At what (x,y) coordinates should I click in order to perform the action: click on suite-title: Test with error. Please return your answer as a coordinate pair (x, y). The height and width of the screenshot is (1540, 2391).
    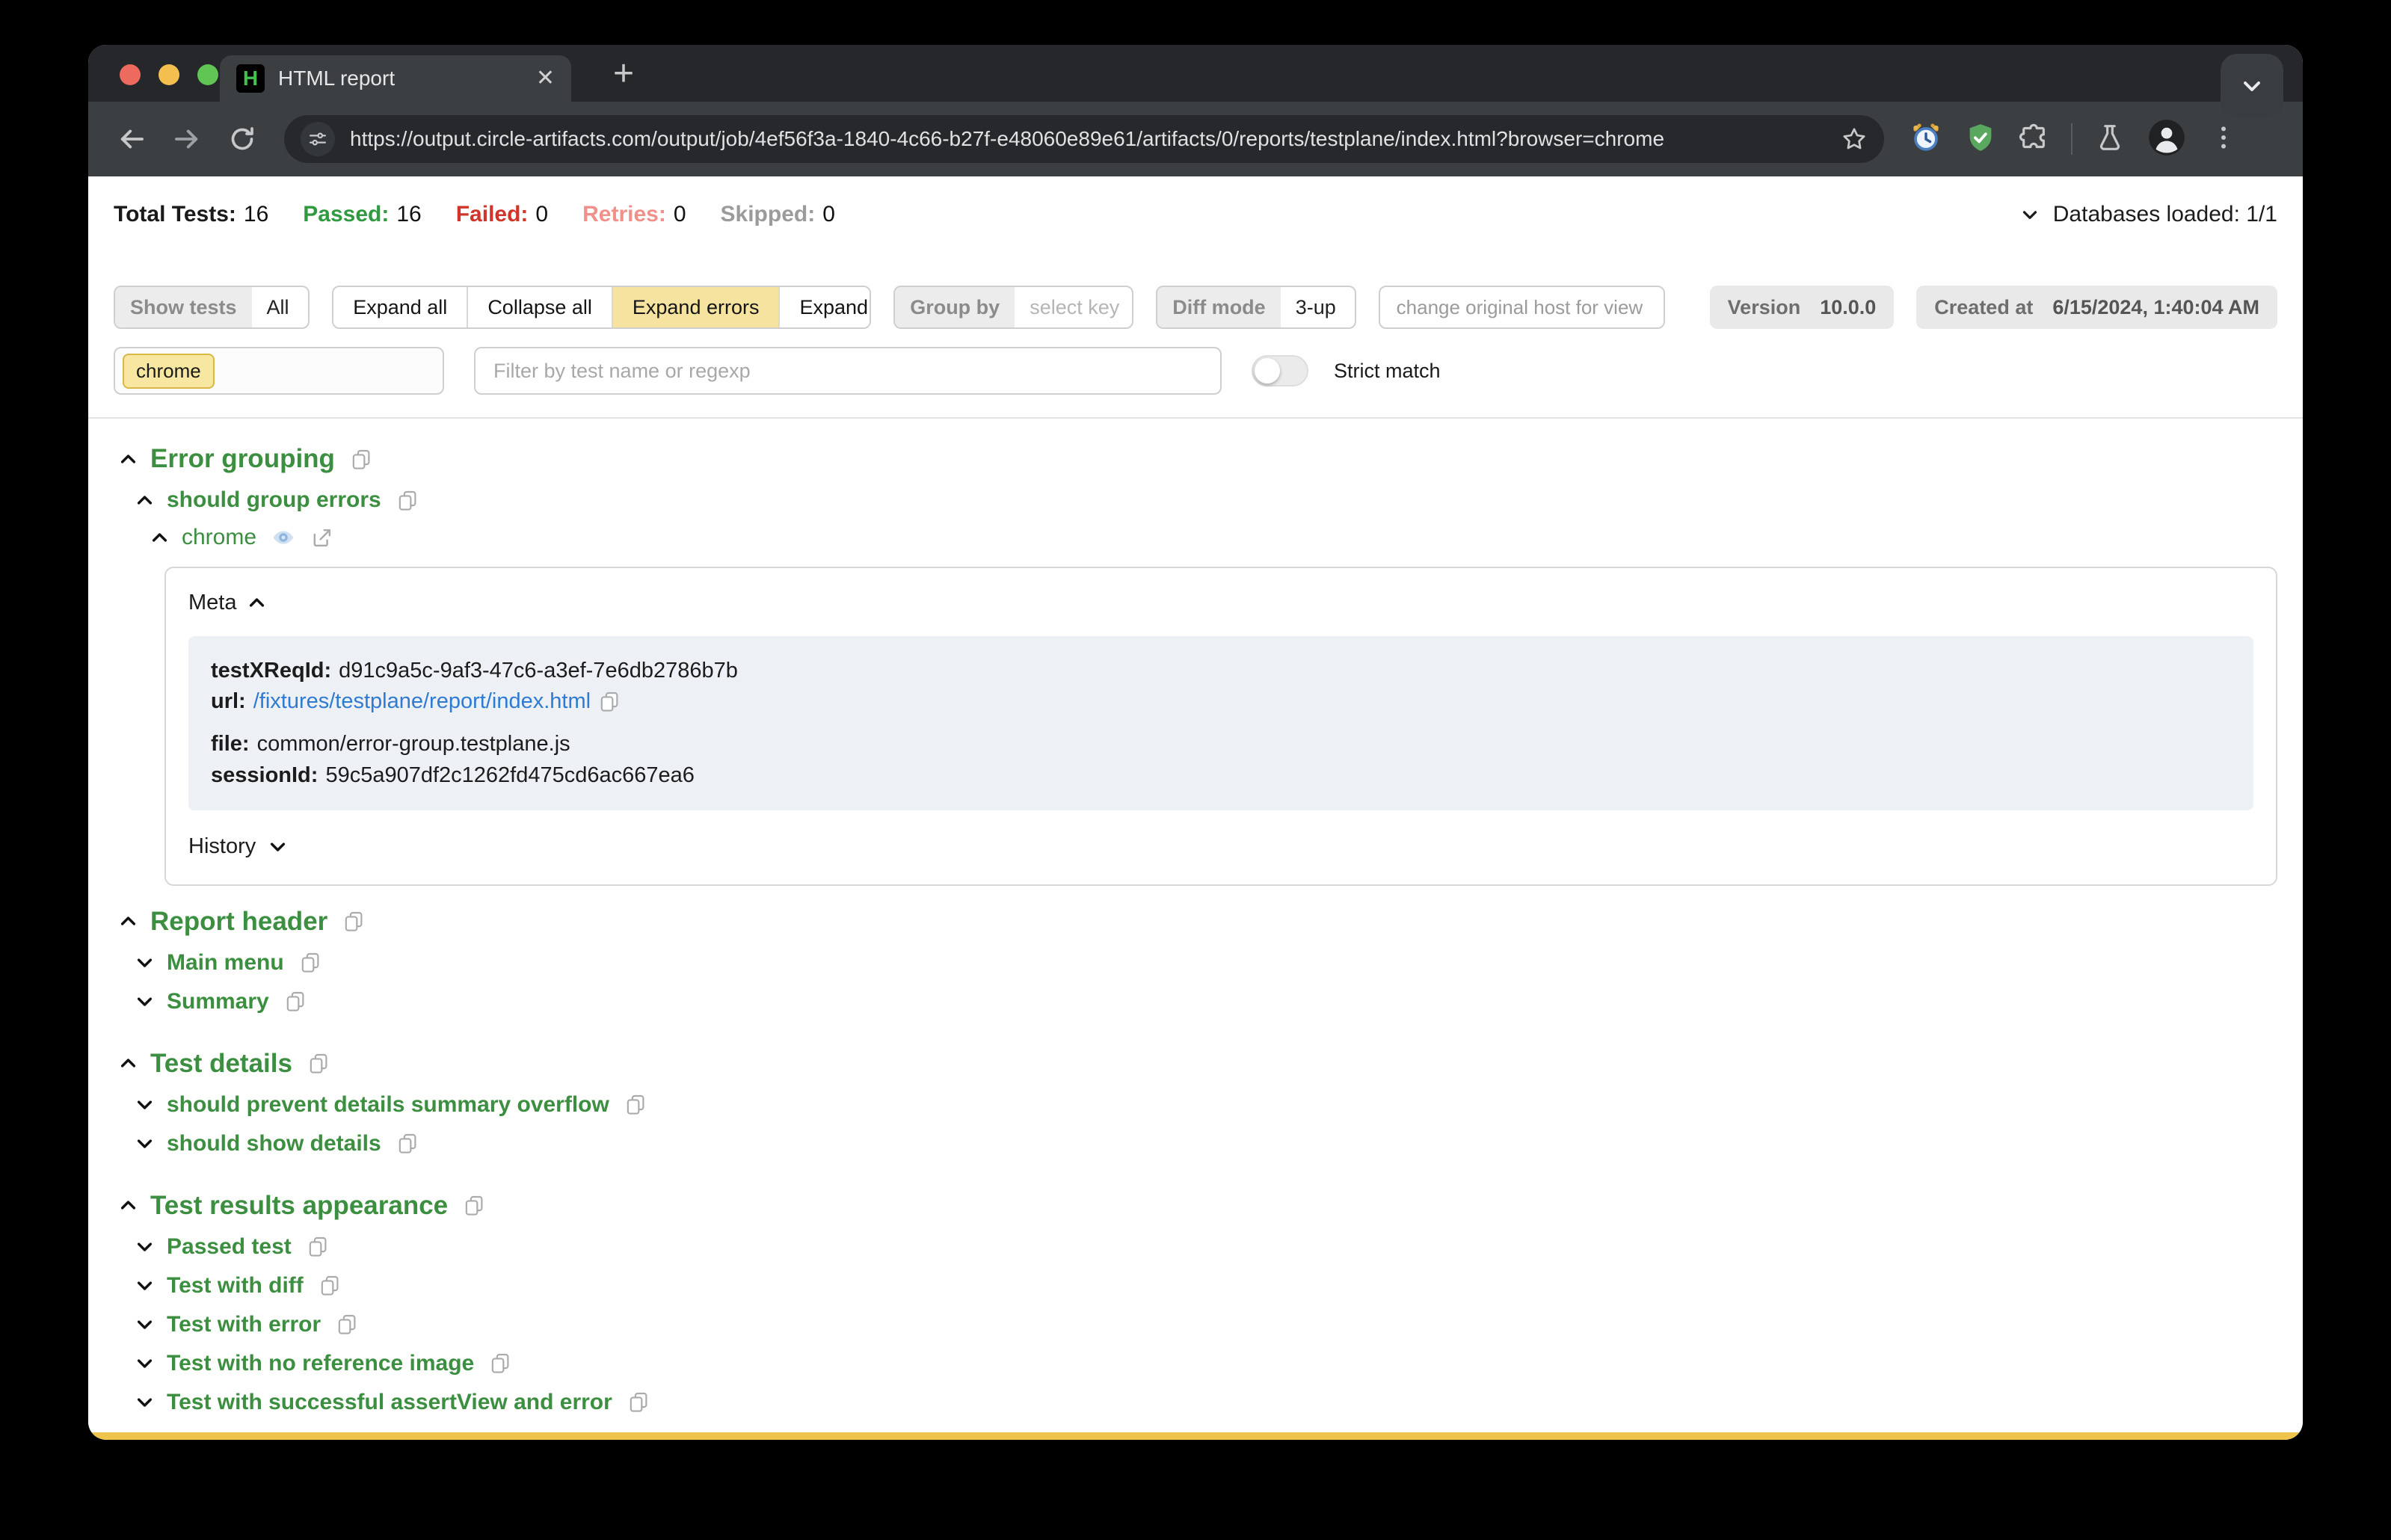
    Looking at the image, I should click on (244, 1324).